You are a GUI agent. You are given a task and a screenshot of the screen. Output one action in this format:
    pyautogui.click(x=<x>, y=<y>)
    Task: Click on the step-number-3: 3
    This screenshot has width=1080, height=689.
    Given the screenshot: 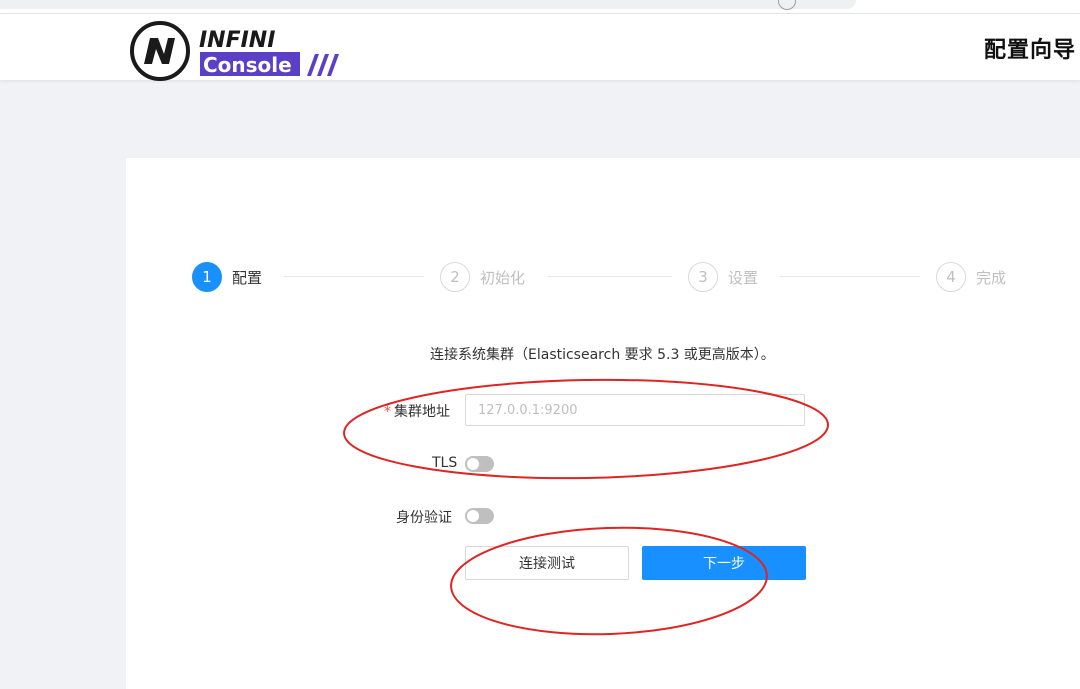 What is the action you would take?
    pyautogui.click(x=703, y=277)
    